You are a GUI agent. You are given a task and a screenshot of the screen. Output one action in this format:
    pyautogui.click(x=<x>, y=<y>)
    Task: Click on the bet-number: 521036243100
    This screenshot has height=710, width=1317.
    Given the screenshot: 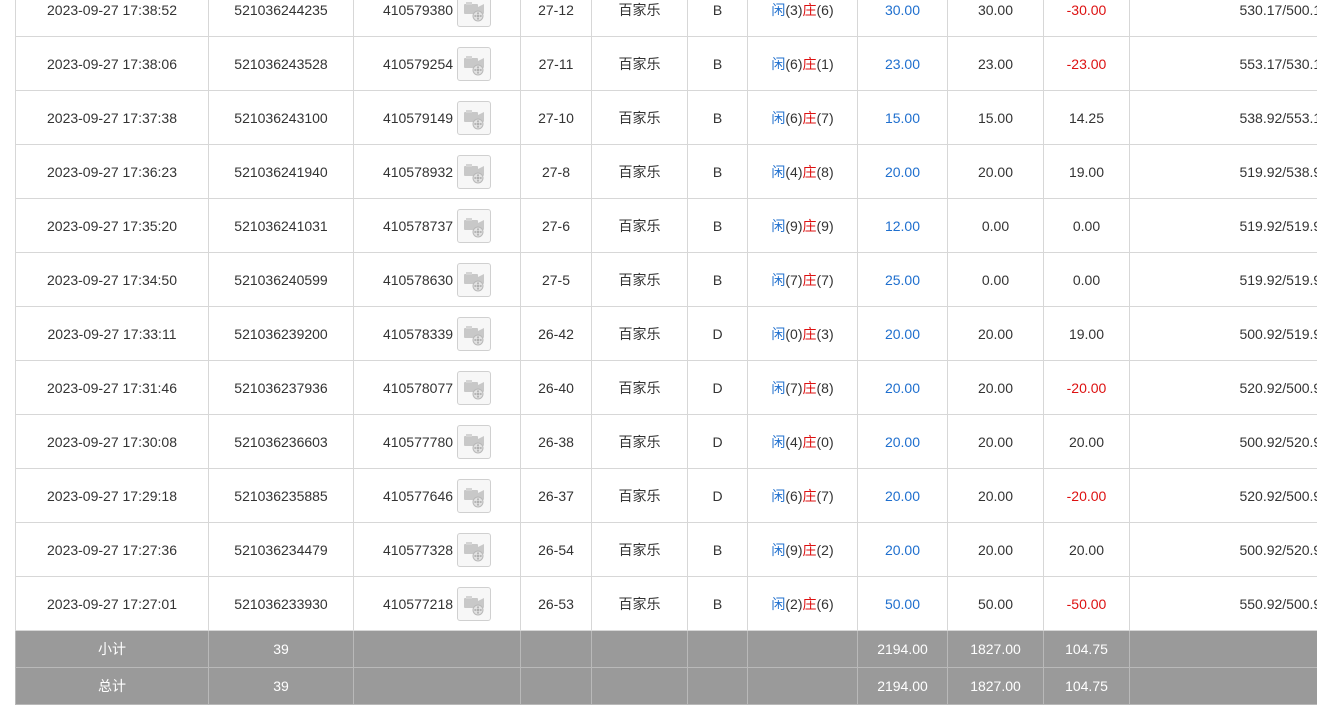 What is the action you would take?
    pyautogui.click(x=281, y=117)
    